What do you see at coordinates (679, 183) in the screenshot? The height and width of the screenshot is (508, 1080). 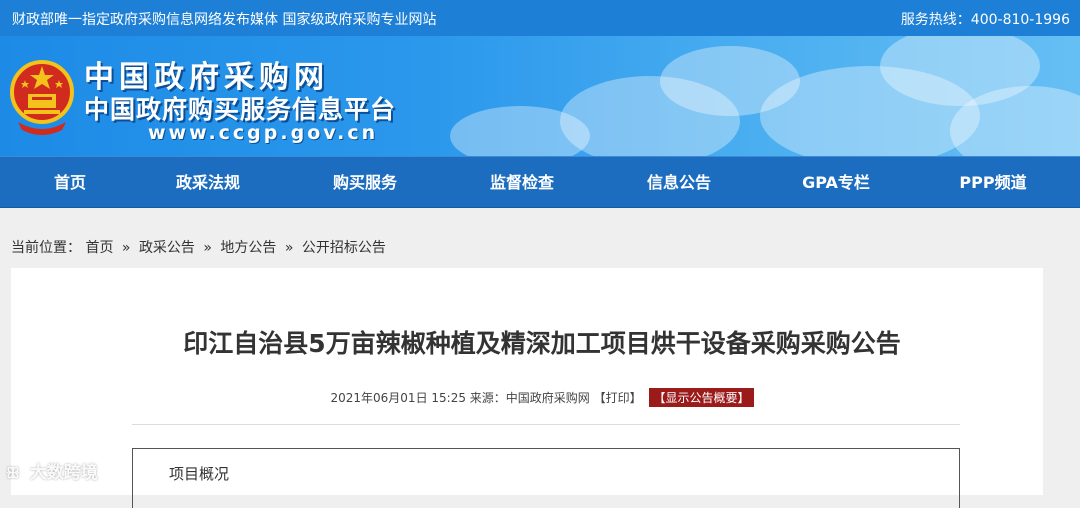 I see `nav-item-announcements: 信息公告` at bounding box center [679, 183].